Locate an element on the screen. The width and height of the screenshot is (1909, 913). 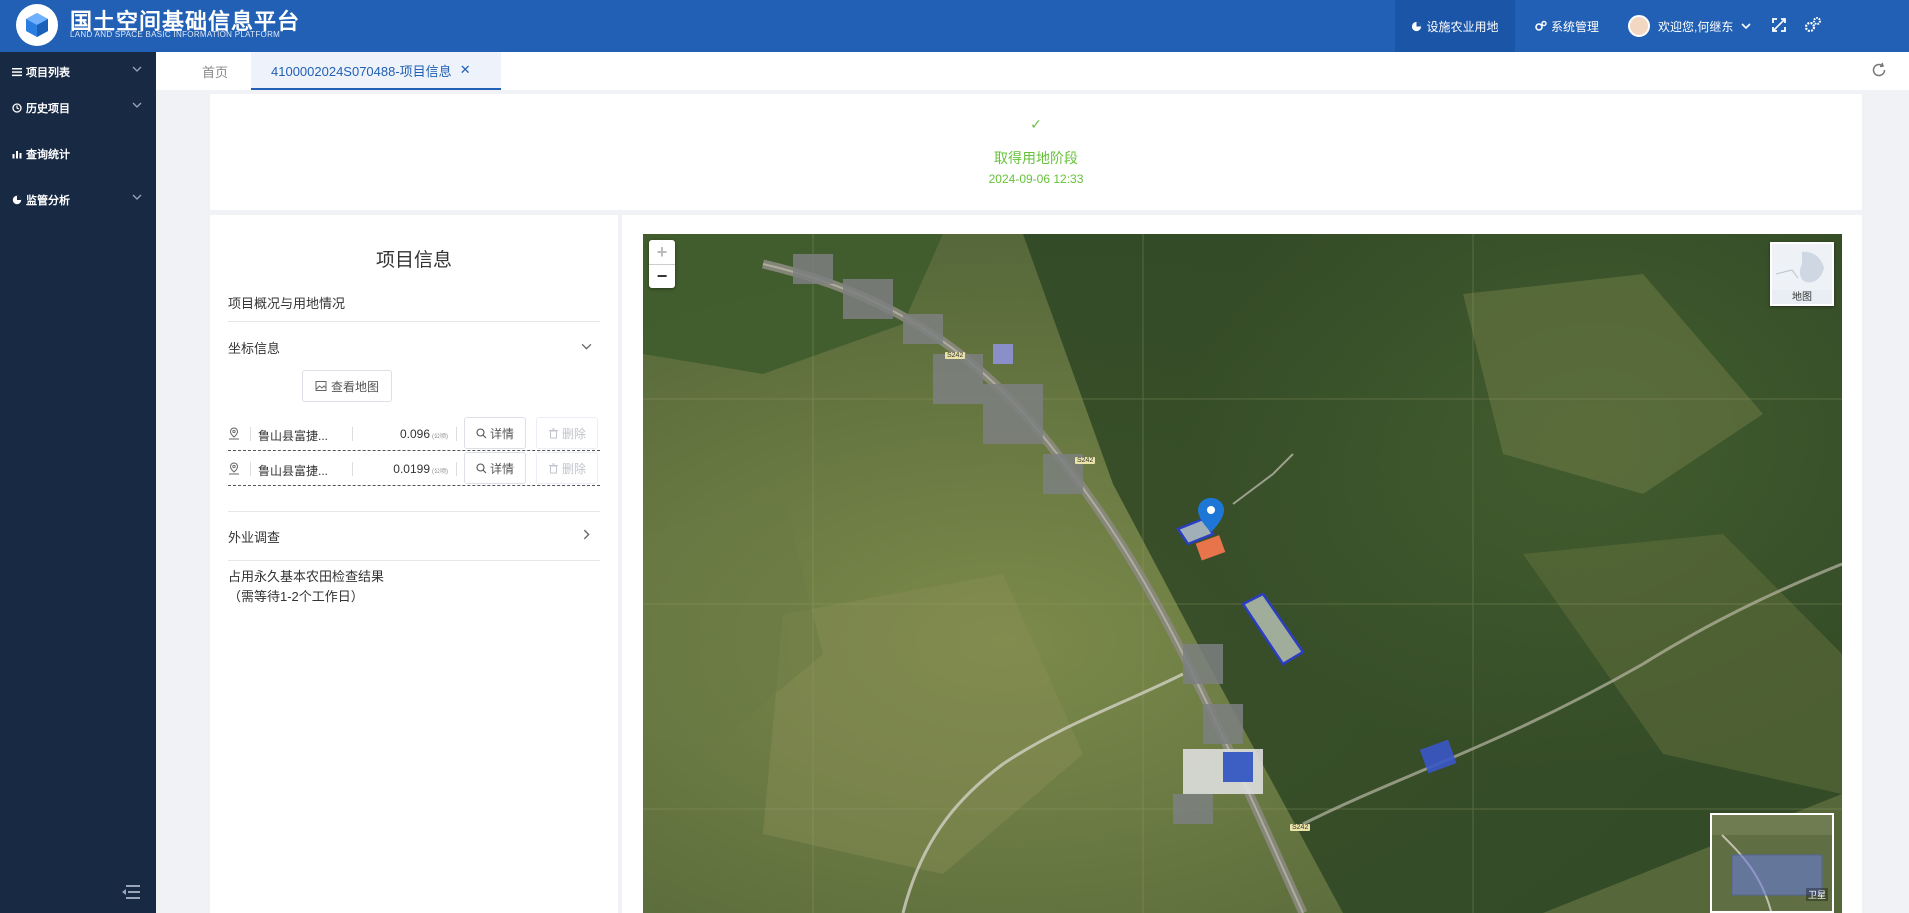
zoom-out-button: − is located at coordinates (662, 276).